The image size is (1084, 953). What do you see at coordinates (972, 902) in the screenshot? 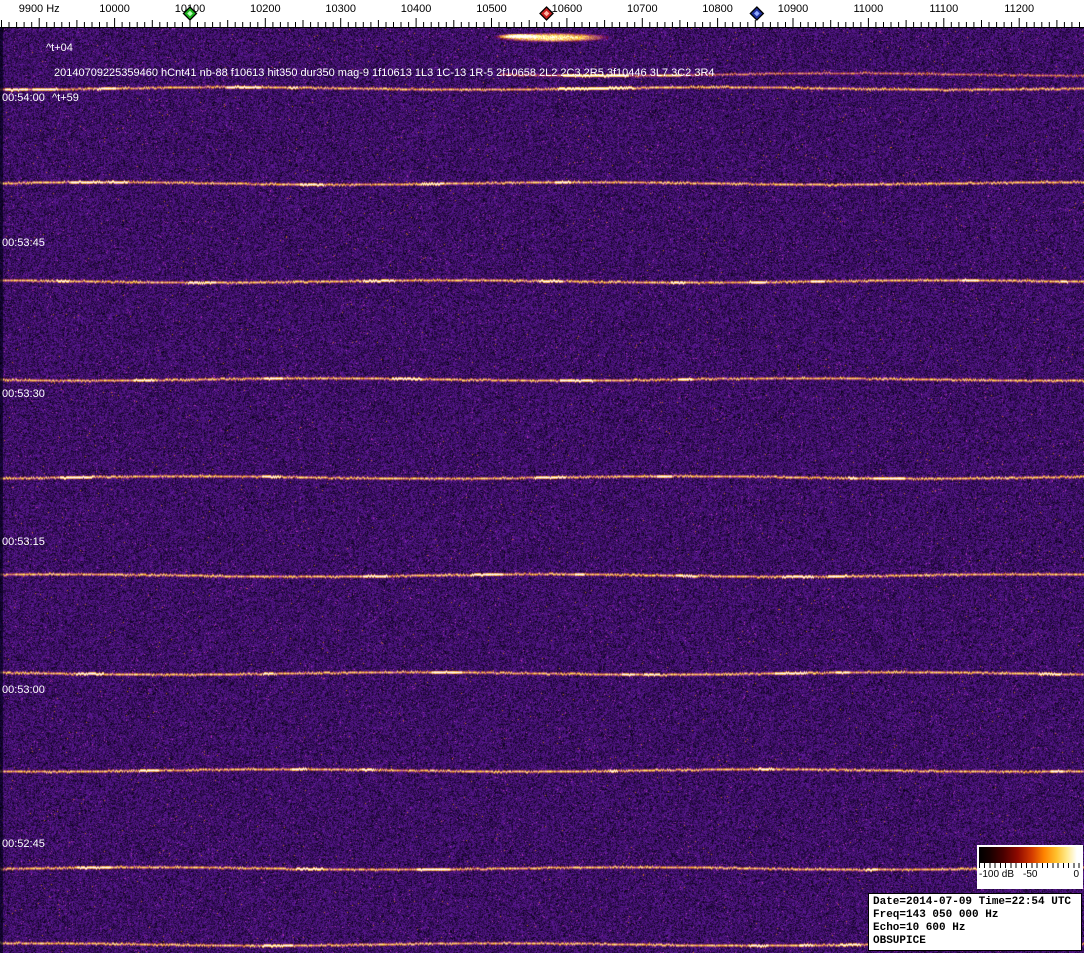
I see `info-date-time: Date=2014-07-09 Time=22:54 UTC` at bounding box center [972, 902].